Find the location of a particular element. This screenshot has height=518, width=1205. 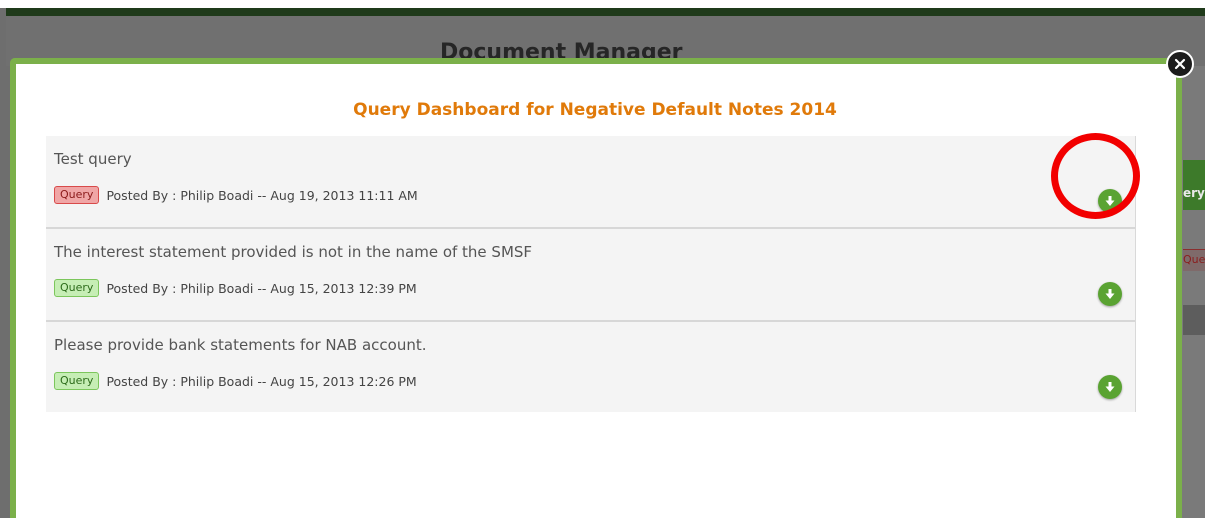

background-query-badge: Que is located at coordinates (1194, 260).